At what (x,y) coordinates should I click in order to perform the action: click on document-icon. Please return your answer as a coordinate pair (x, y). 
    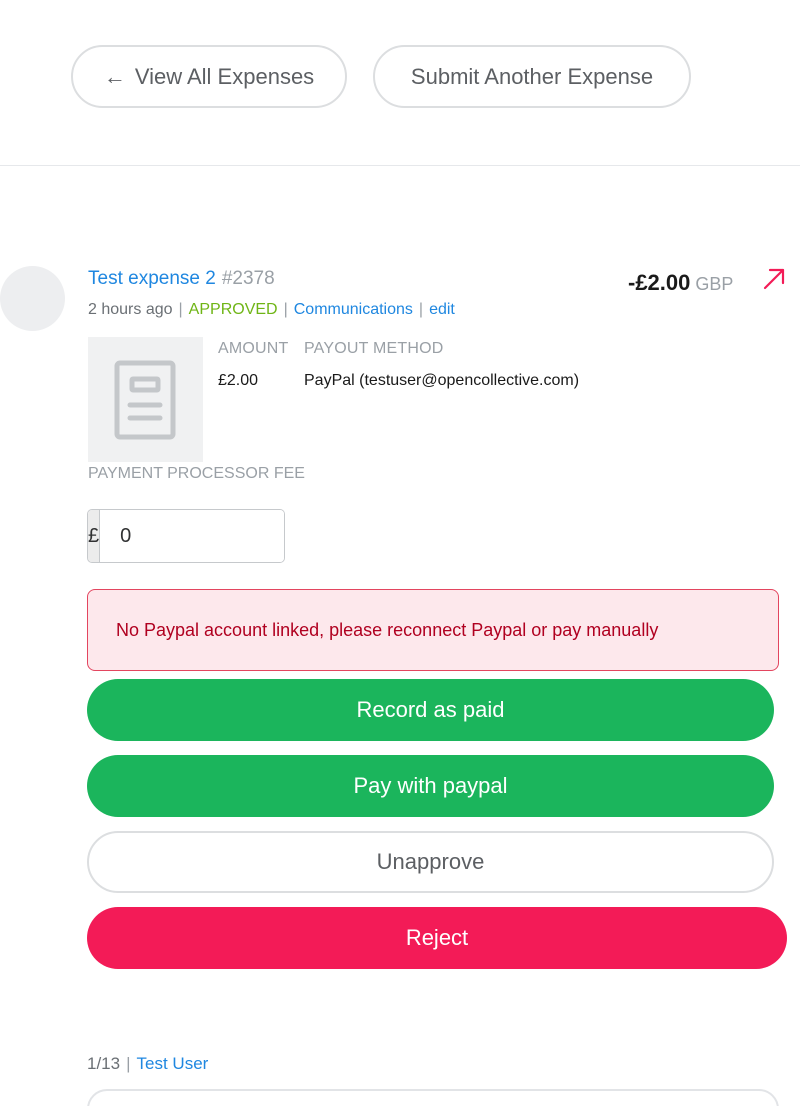
    Looking at the image, I should click on (145, 400).